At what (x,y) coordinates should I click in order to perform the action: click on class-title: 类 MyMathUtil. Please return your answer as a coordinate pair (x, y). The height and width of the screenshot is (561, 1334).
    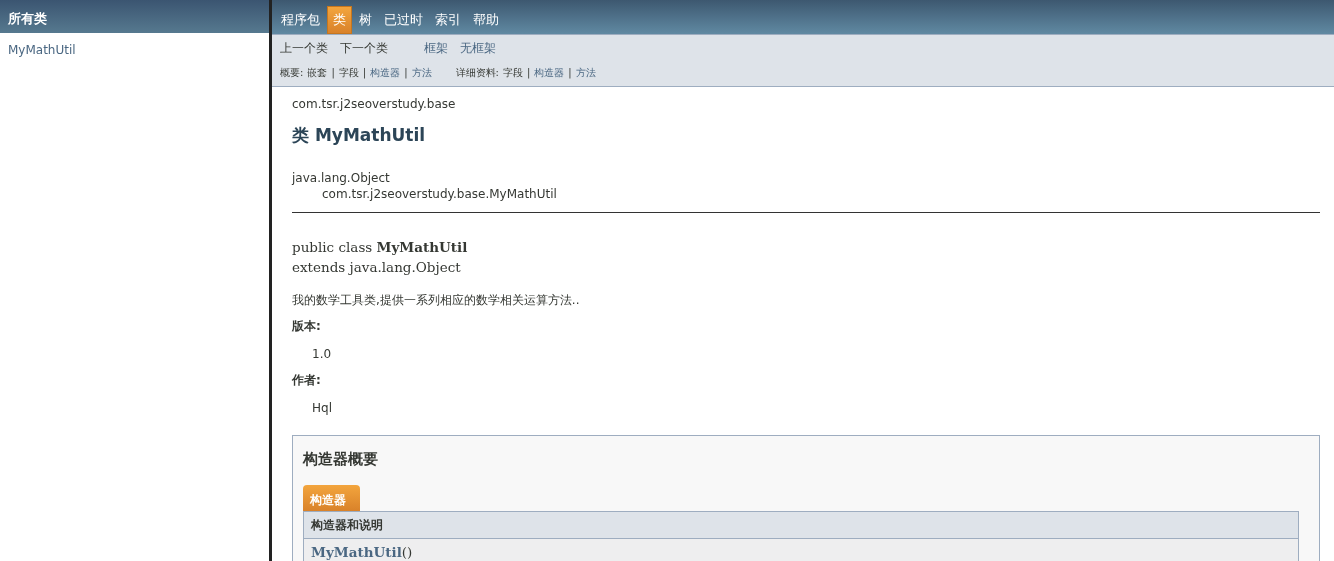
    Looking at the image, I should click on (359, 135).